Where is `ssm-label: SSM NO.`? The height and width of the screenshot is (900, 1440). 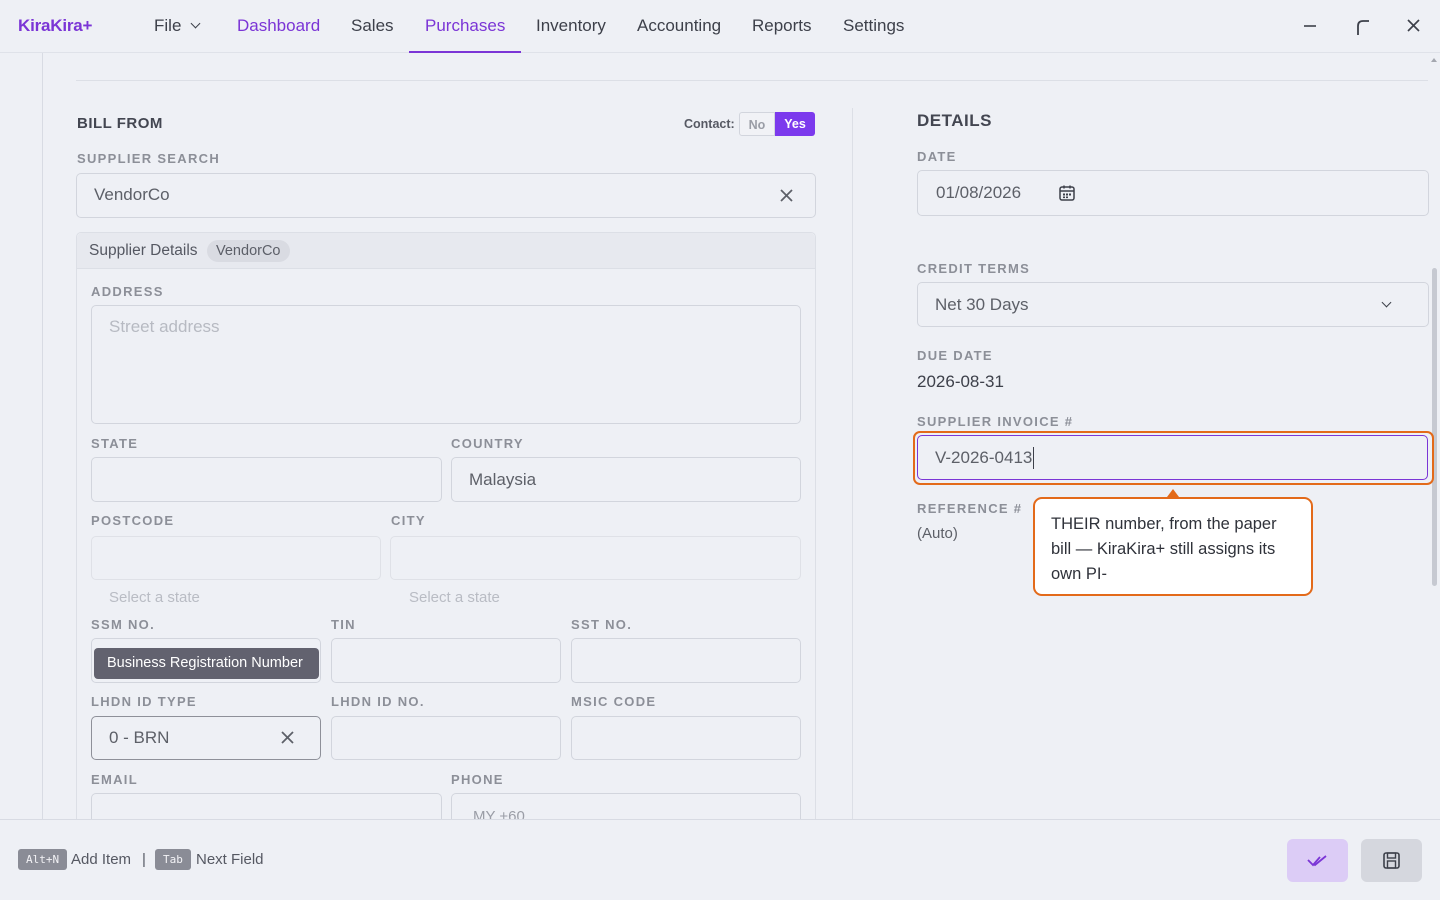
ssm-label: SSM NO. is located at coordinates (123, 624).